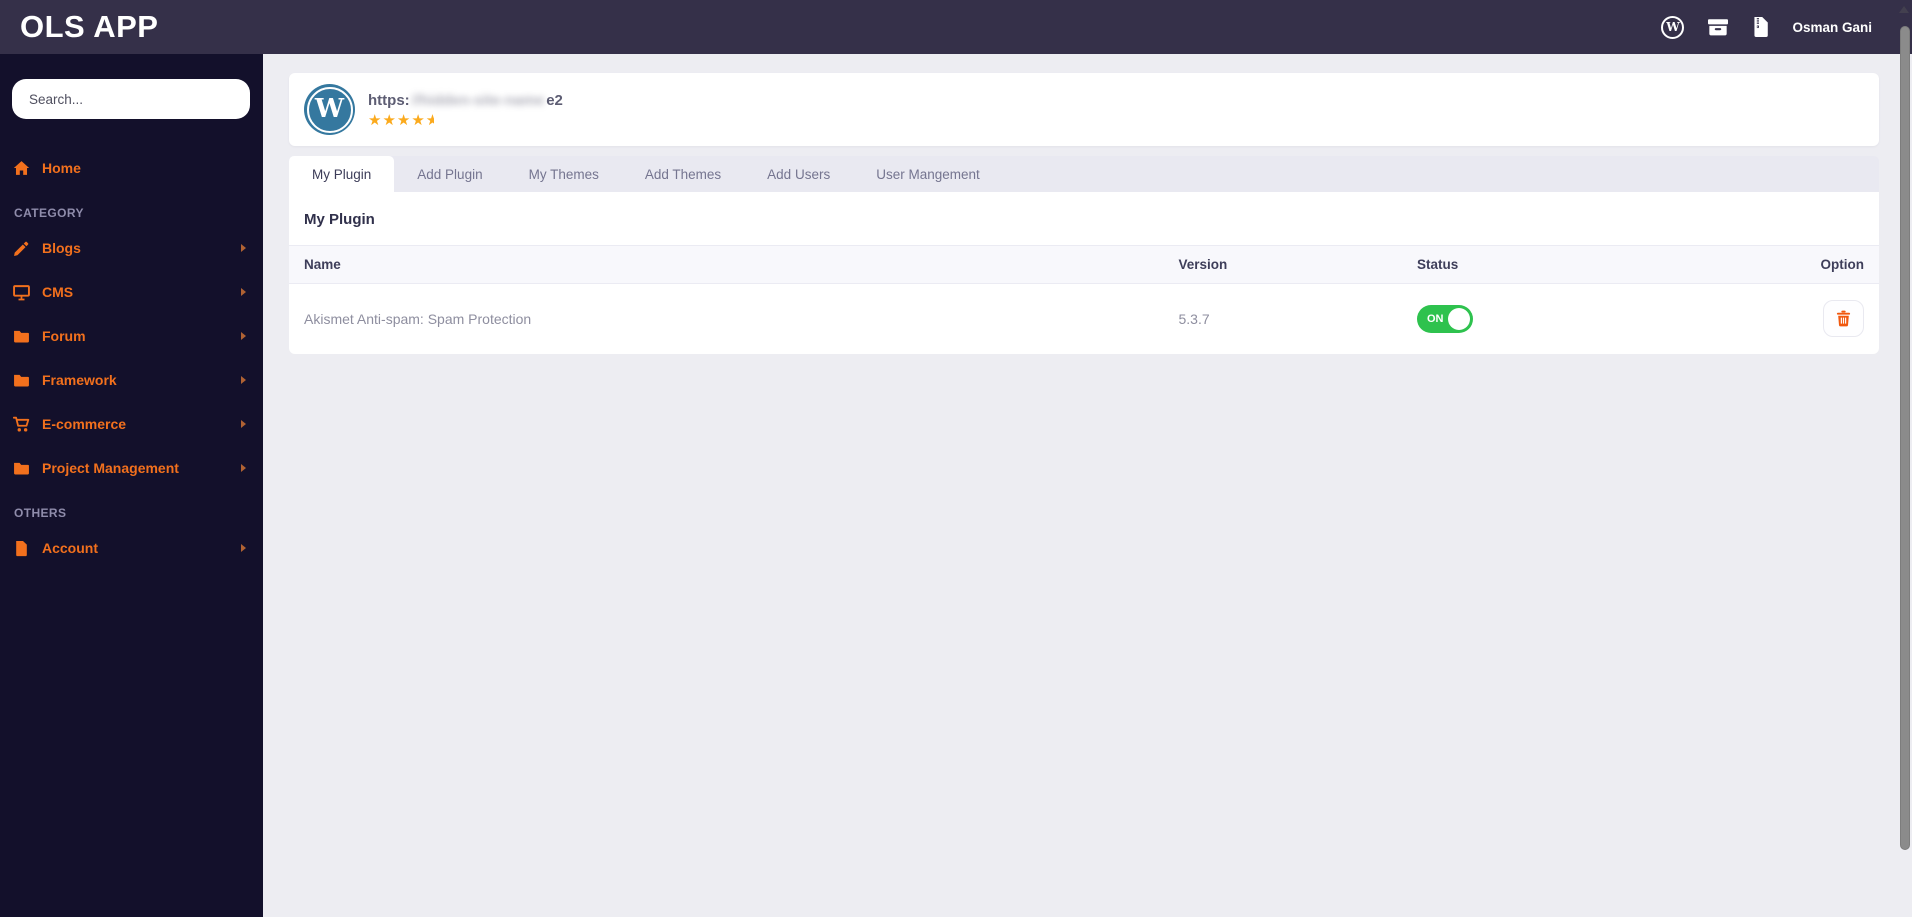  I want to click on trash-icon, so click(1843, 318).